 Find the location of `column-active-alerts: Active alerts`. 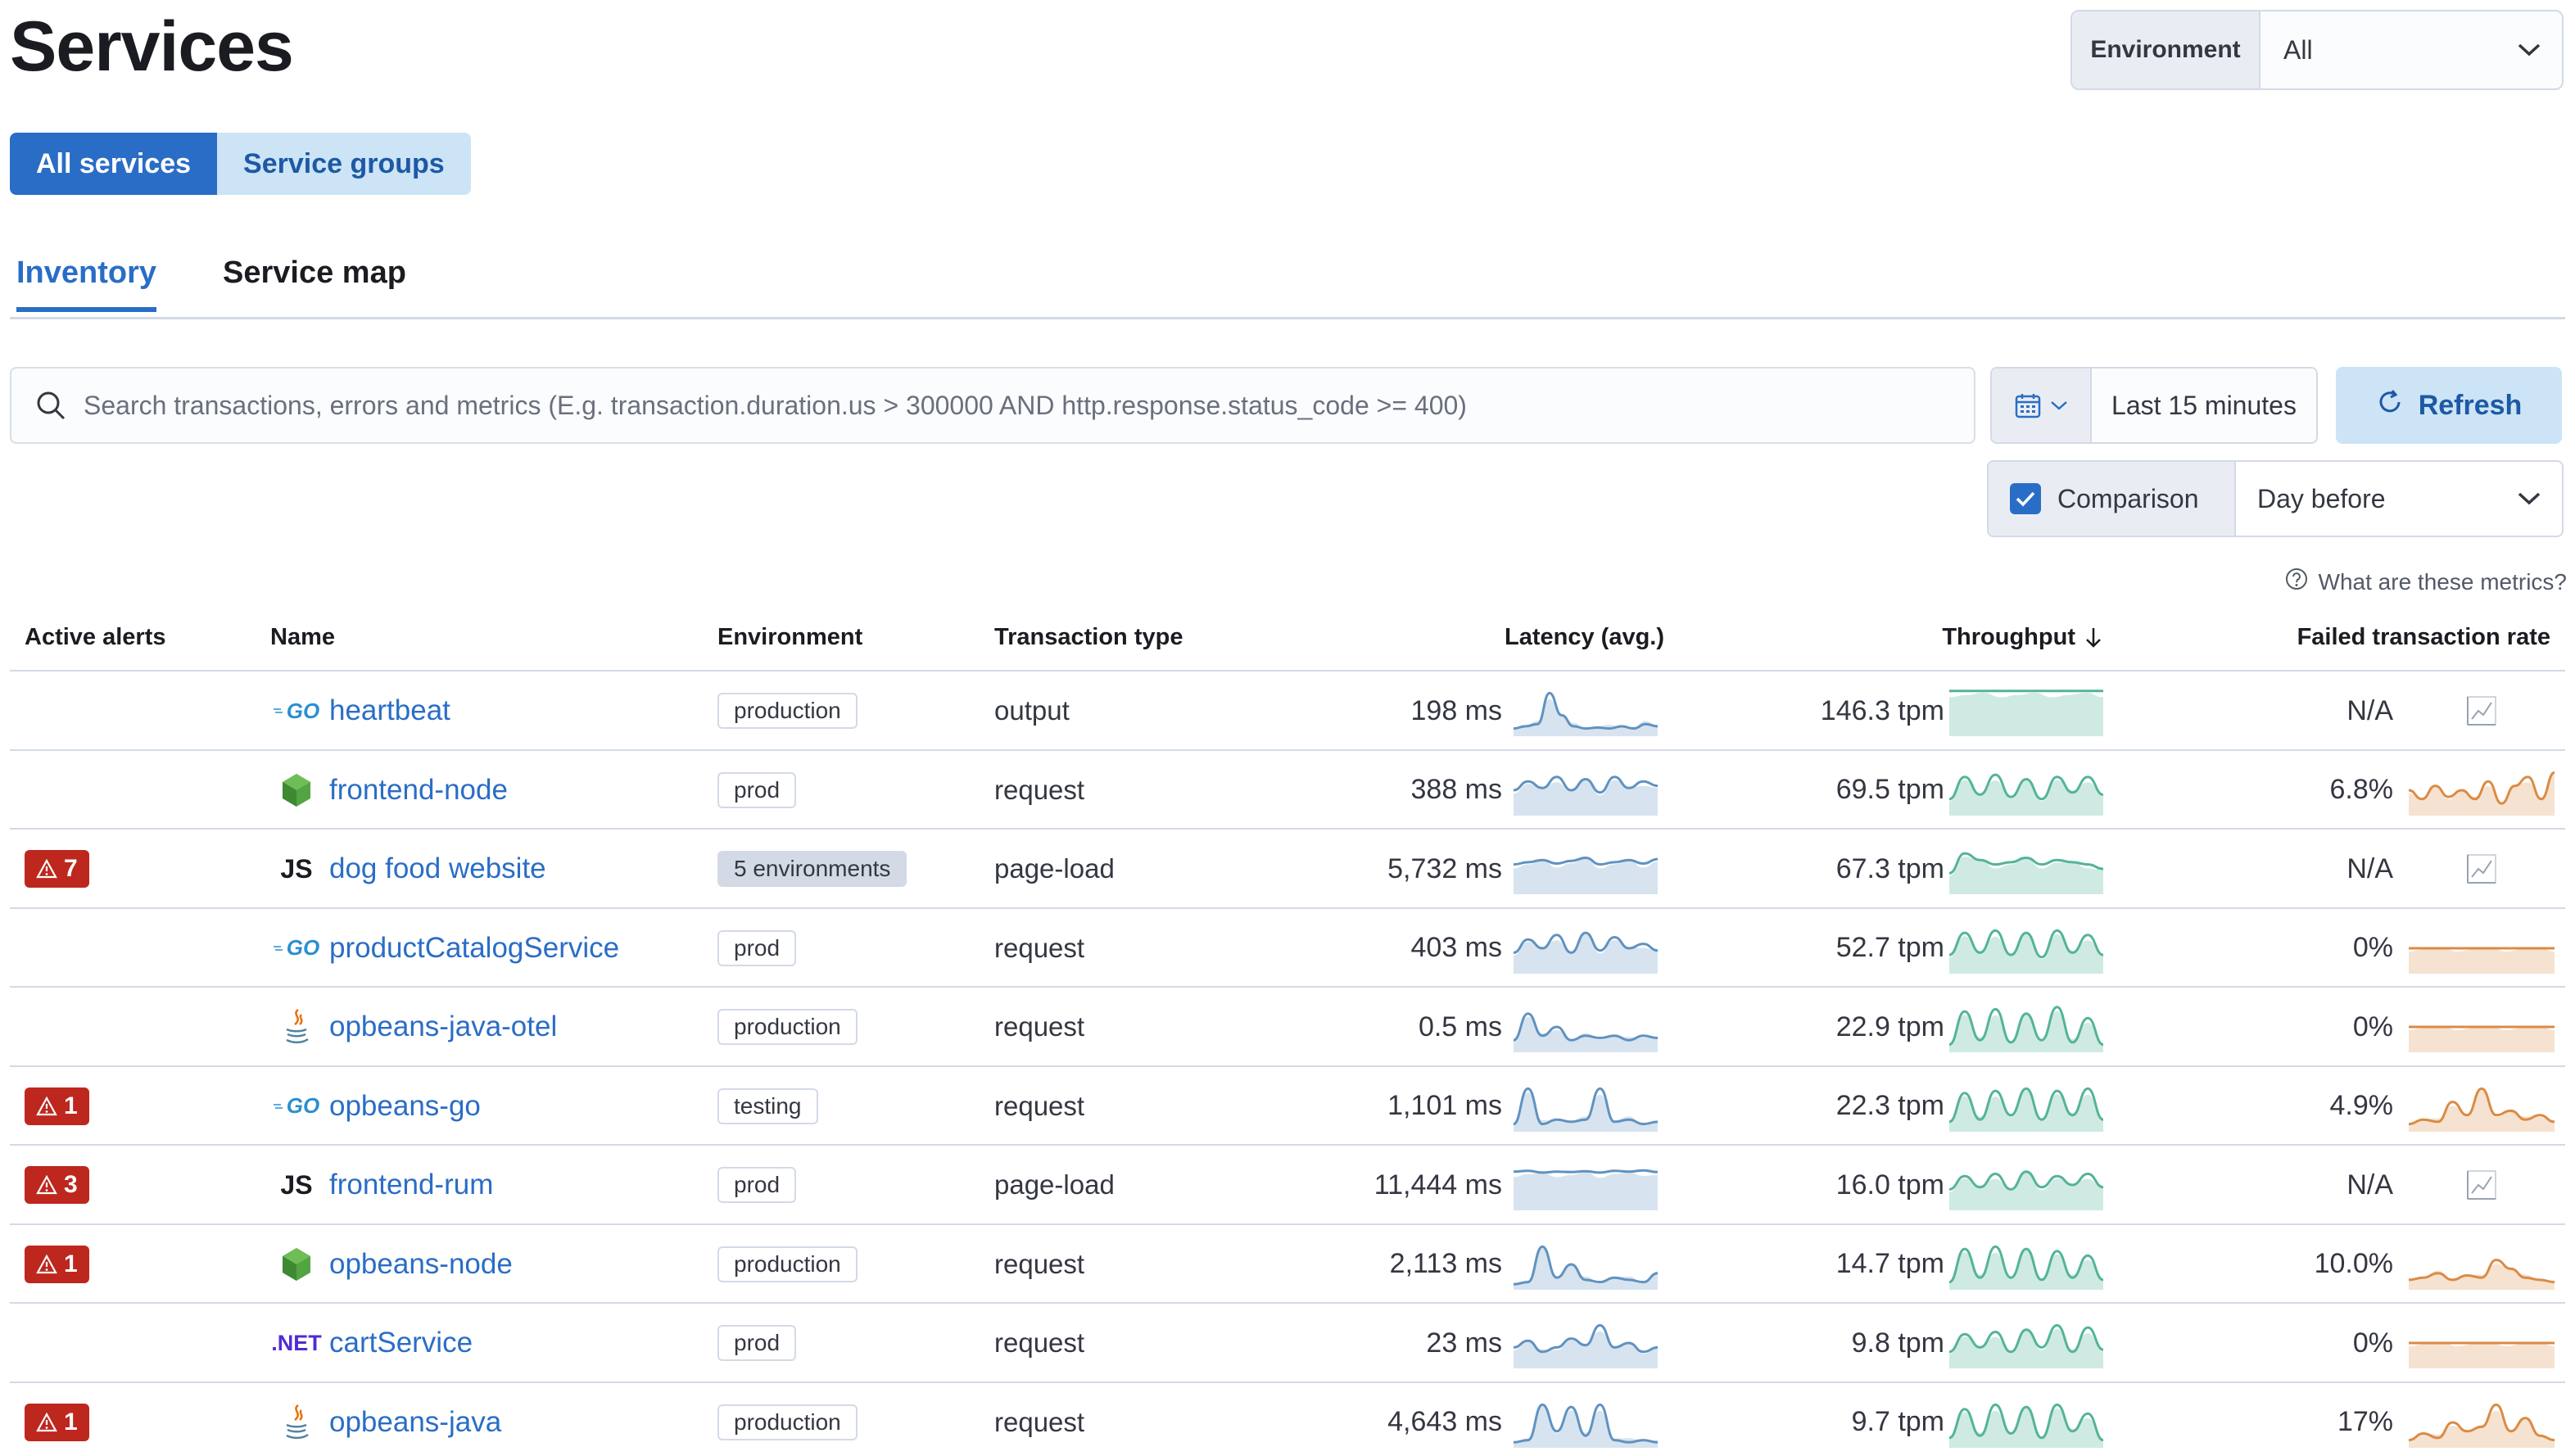

column-active-alerts: Active alerts is located at coordinates (95, 638).